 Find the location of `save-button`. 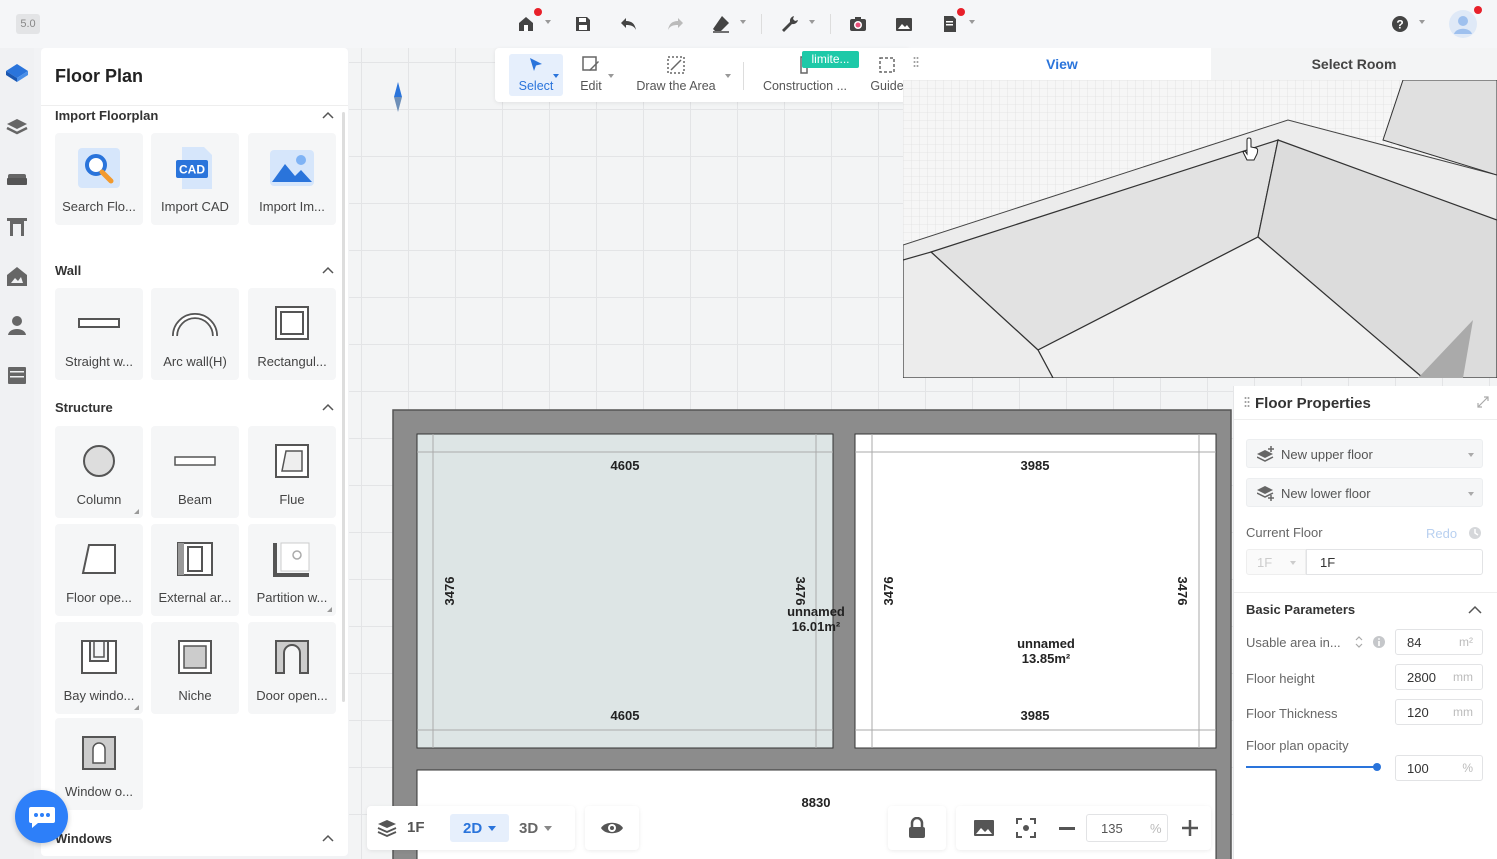

save-button is located at coordinates (583, 24).